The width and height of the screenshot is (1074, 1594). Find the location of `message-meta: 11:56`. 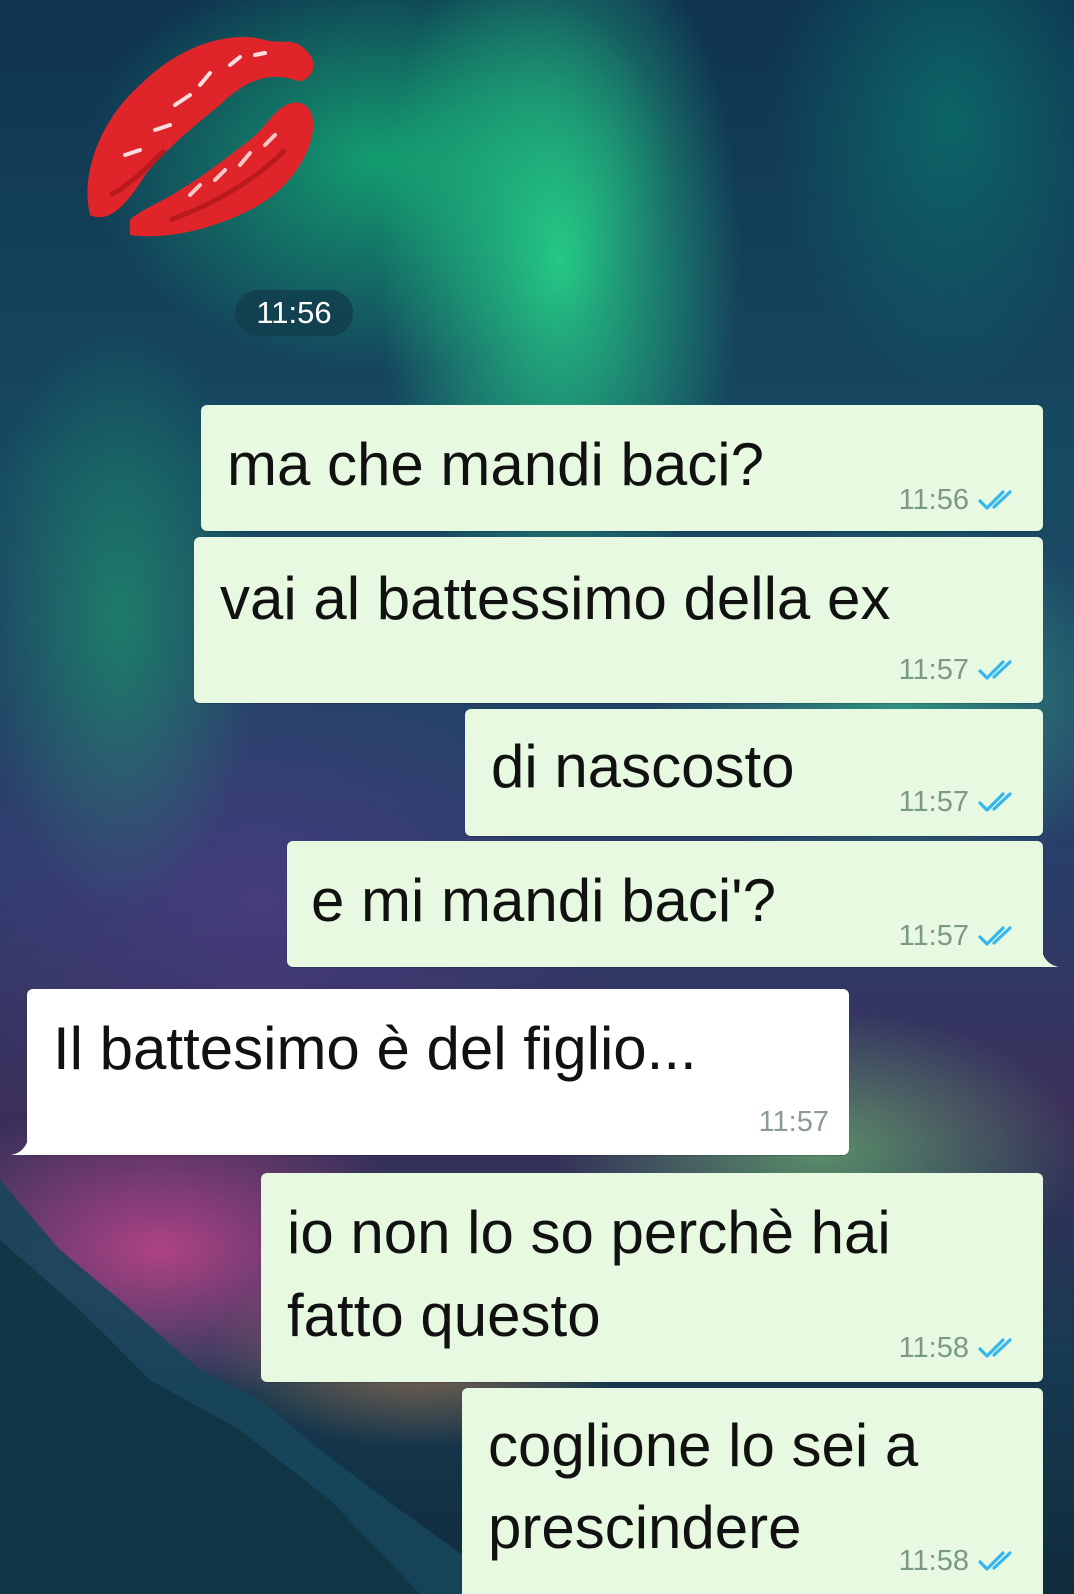

message-meta: 11:56 is located at coordinates (961, 500).